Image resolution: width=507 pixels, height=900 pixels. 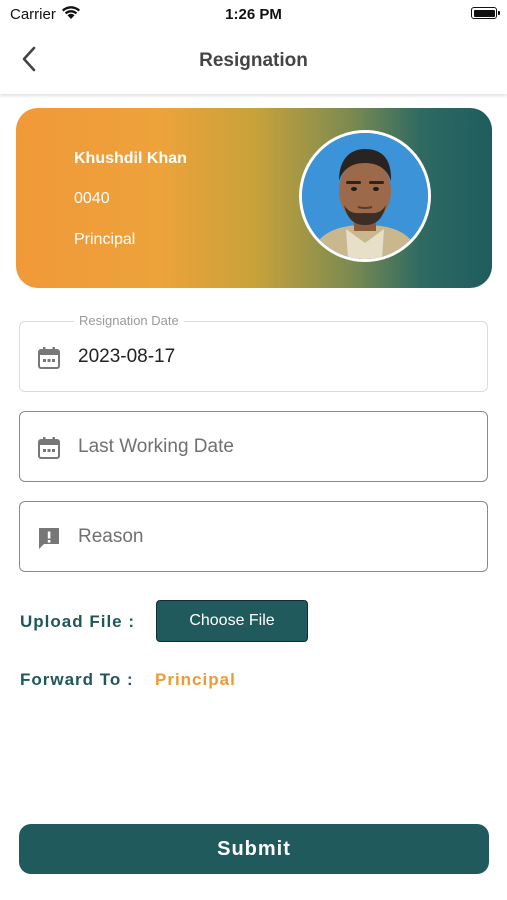 What do you see at coordinates (111, 536) in the screenshot?
I see `reason-placeholder: Reason` at bounding box center [111, 536].